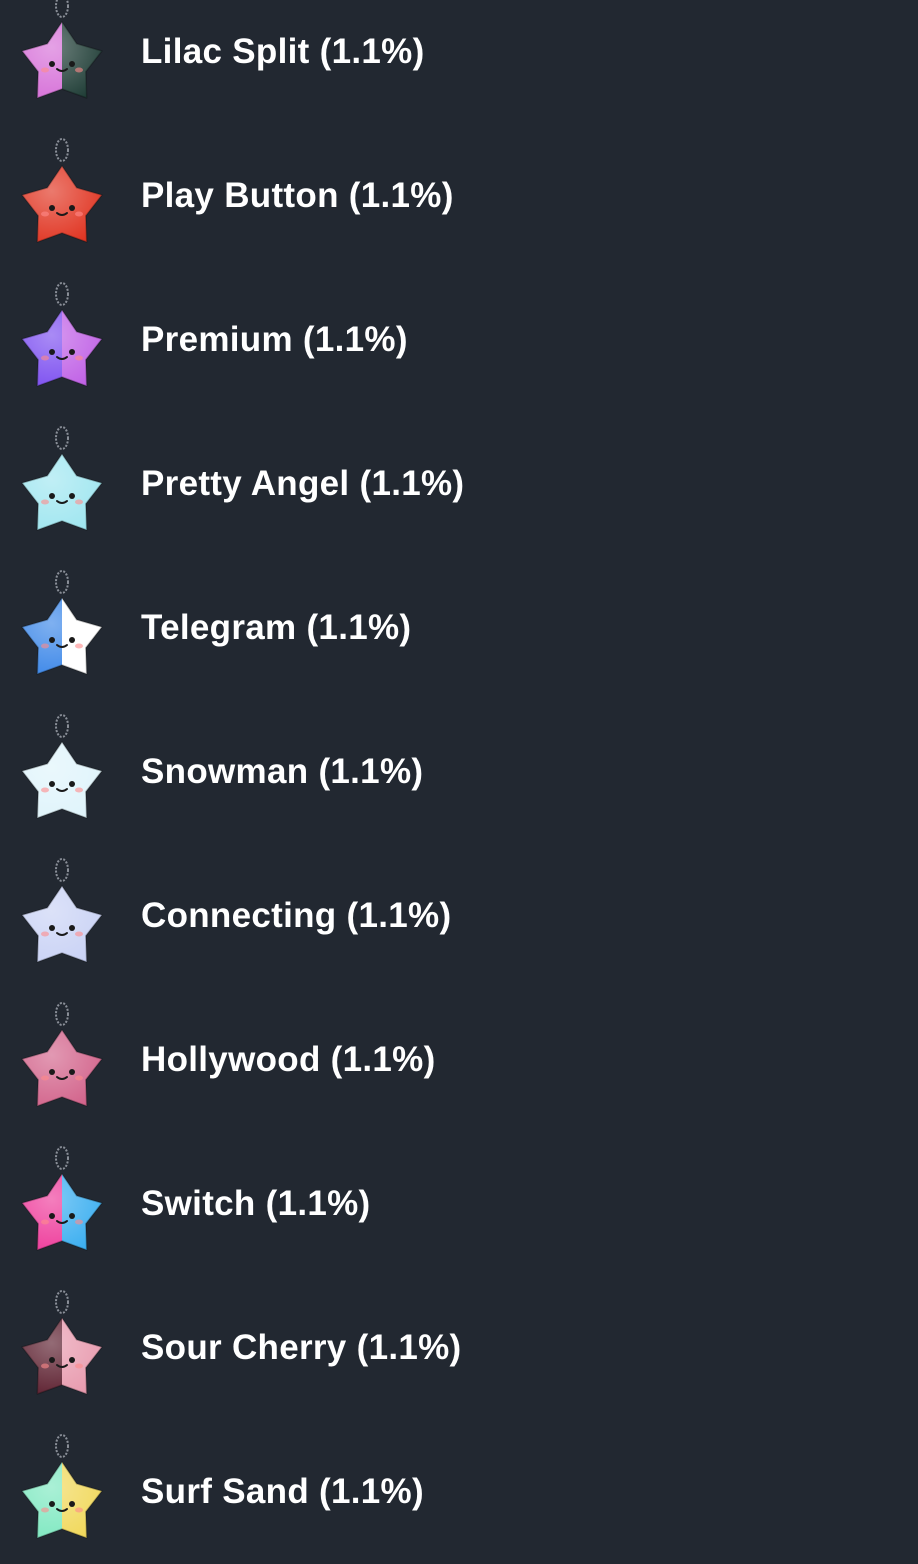 Image resolution: width=918 pixels, height=1564 pixels. I want to click on item-name: Snowman, so click(225, 771).